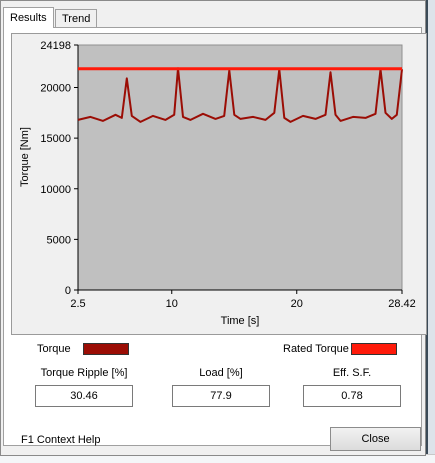 The image size is (435, 463). I want to click on tab-results: Results, so click(28, 17).